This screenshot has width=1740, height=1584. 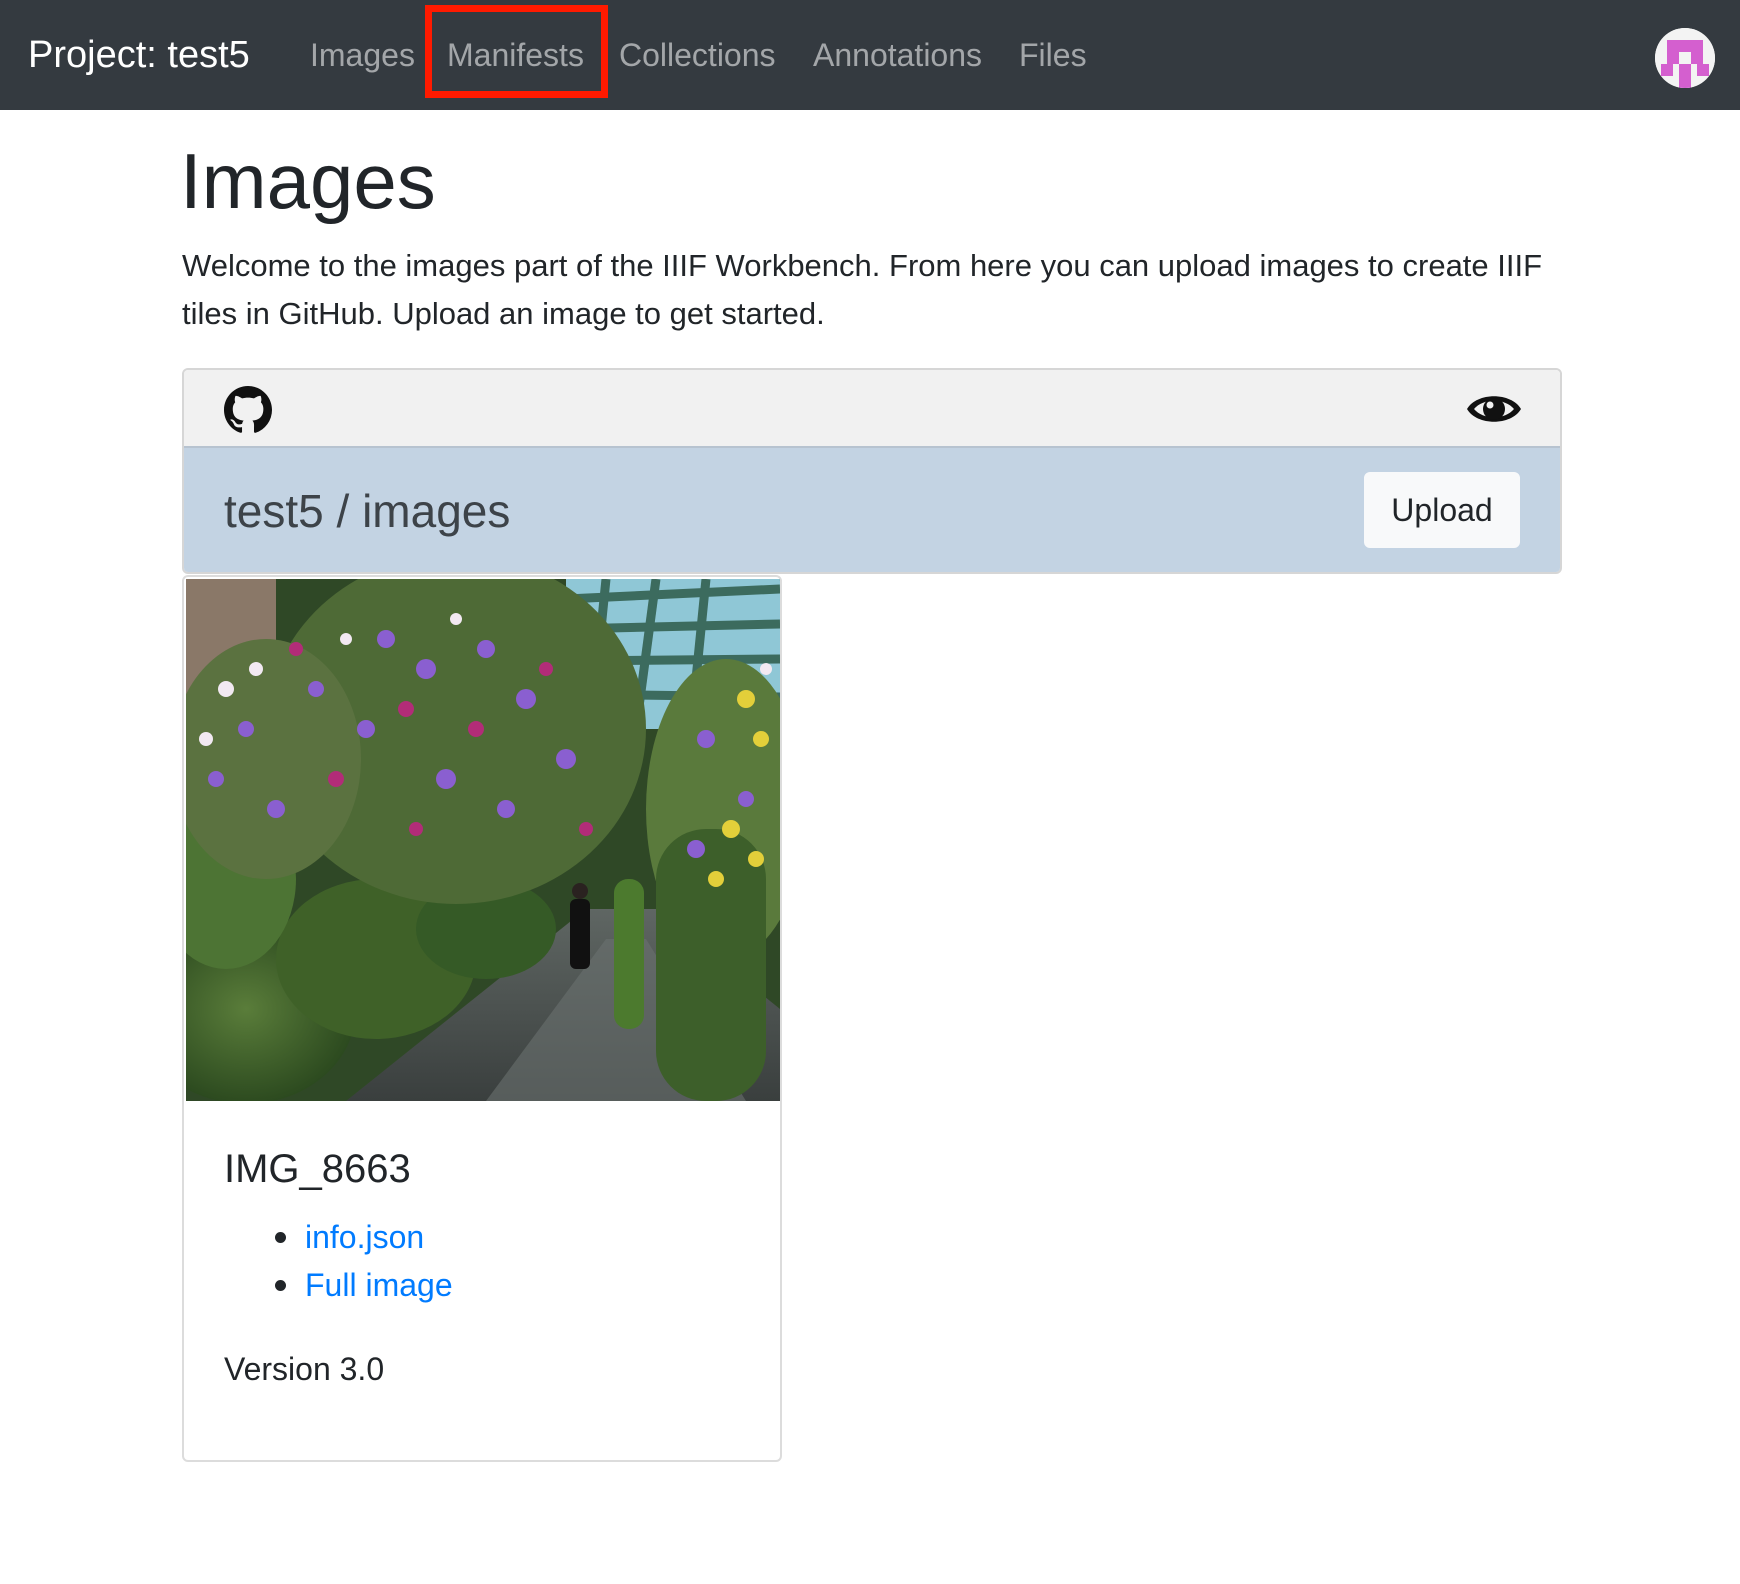 What do you see at coordinates (697, 55) in the screenshot?
I see `nav-collections: Collections` at bounding box center [697, 55].